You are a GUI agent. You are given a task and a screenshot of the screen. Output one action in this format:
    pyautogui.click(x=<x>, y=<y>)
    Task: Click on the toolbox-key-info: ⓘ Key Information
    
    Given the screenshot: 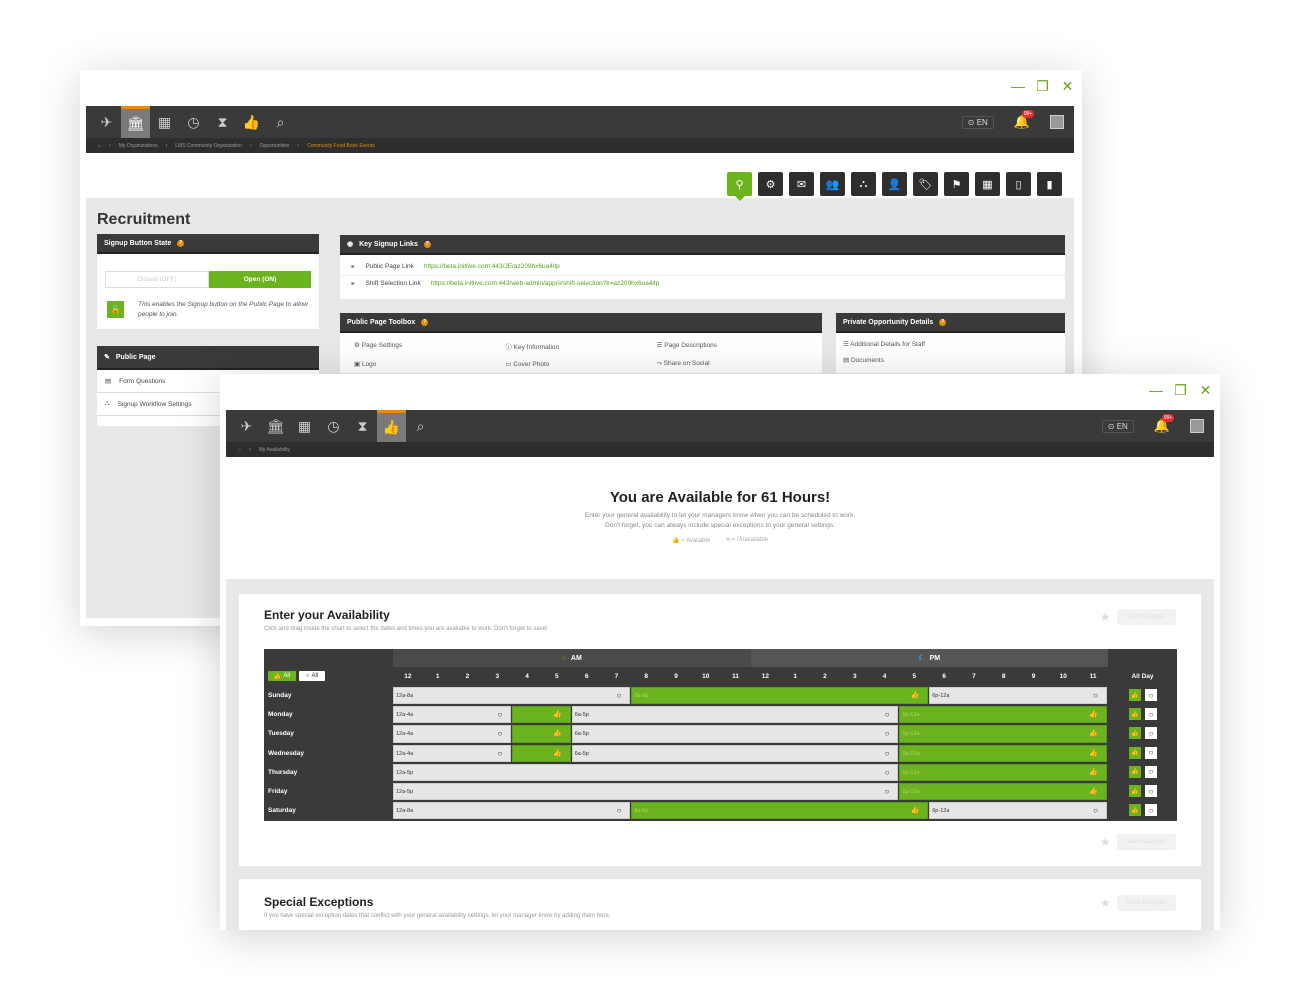 What is the action you would take?
    pyautogui.click(x=580, y=346)
    